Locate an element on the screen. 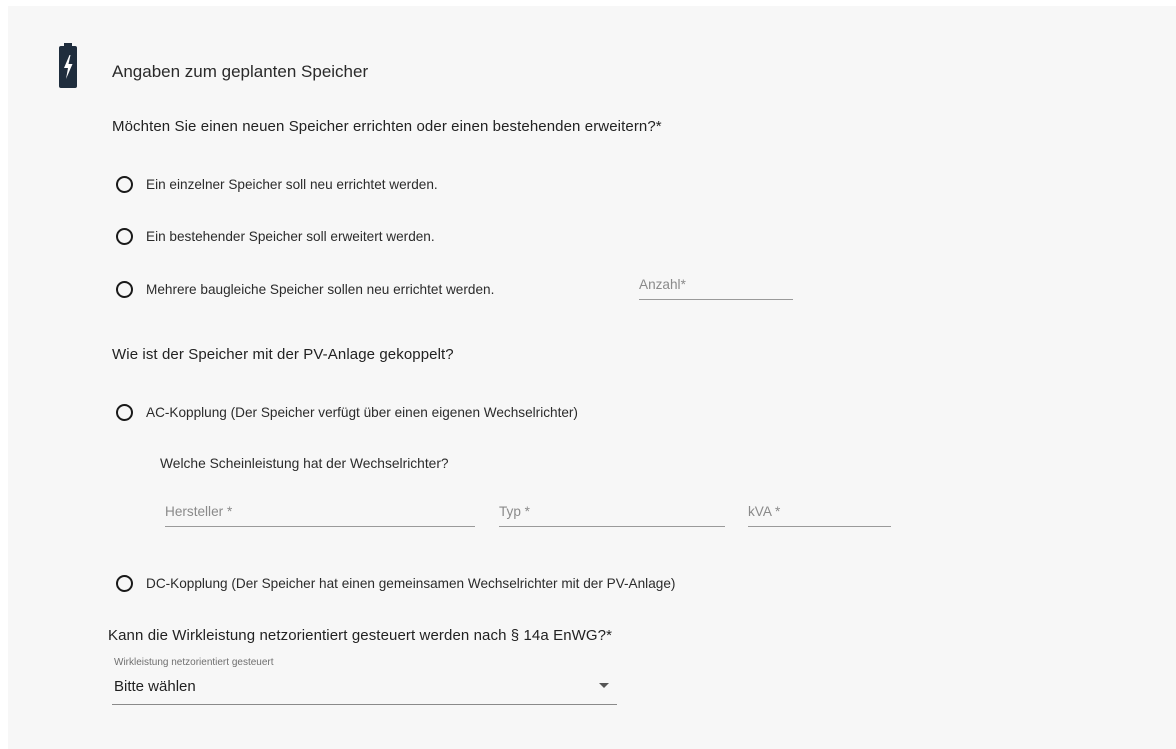  kva-input is located at coordinates (819, 511).